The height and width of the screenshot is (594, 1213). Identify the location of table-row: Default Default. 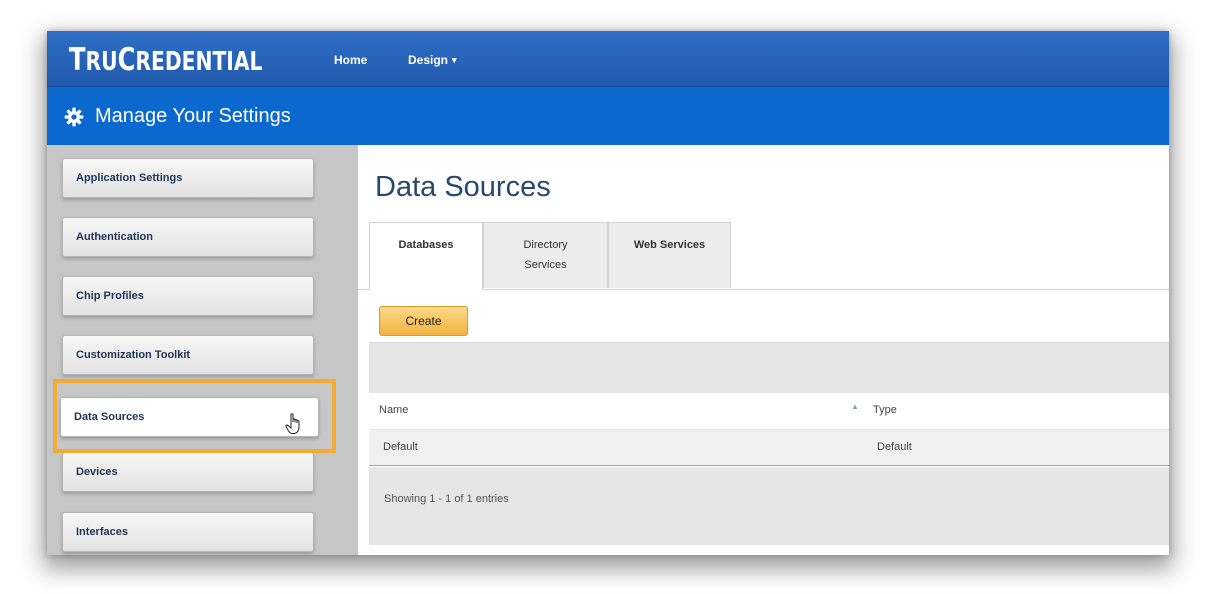
(769, 447).